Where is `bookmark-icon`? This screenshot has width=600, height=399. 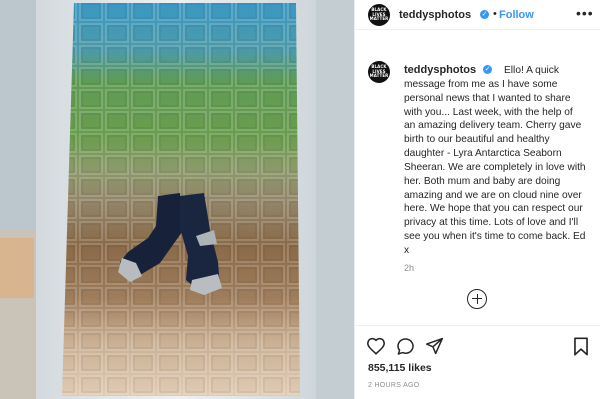
bookmark-icon is located at coordinates (581, 349).